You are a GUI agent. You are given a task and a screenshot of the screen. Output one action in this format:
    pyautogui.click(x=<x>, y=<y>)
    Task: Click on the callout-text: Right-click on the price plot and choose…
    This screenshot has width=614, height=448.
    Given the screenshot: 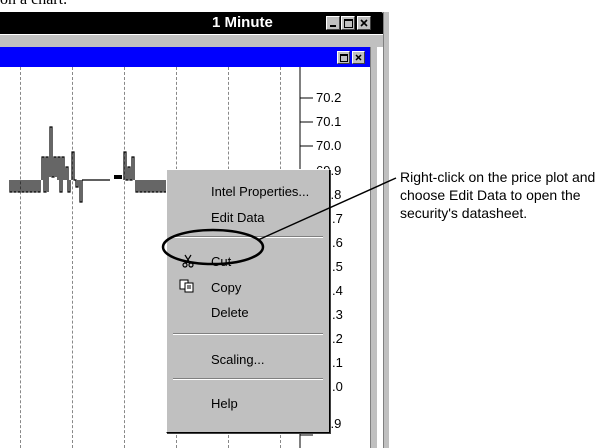 What is the action you would take?
    pyautogui.click(x=498, y=195)
    